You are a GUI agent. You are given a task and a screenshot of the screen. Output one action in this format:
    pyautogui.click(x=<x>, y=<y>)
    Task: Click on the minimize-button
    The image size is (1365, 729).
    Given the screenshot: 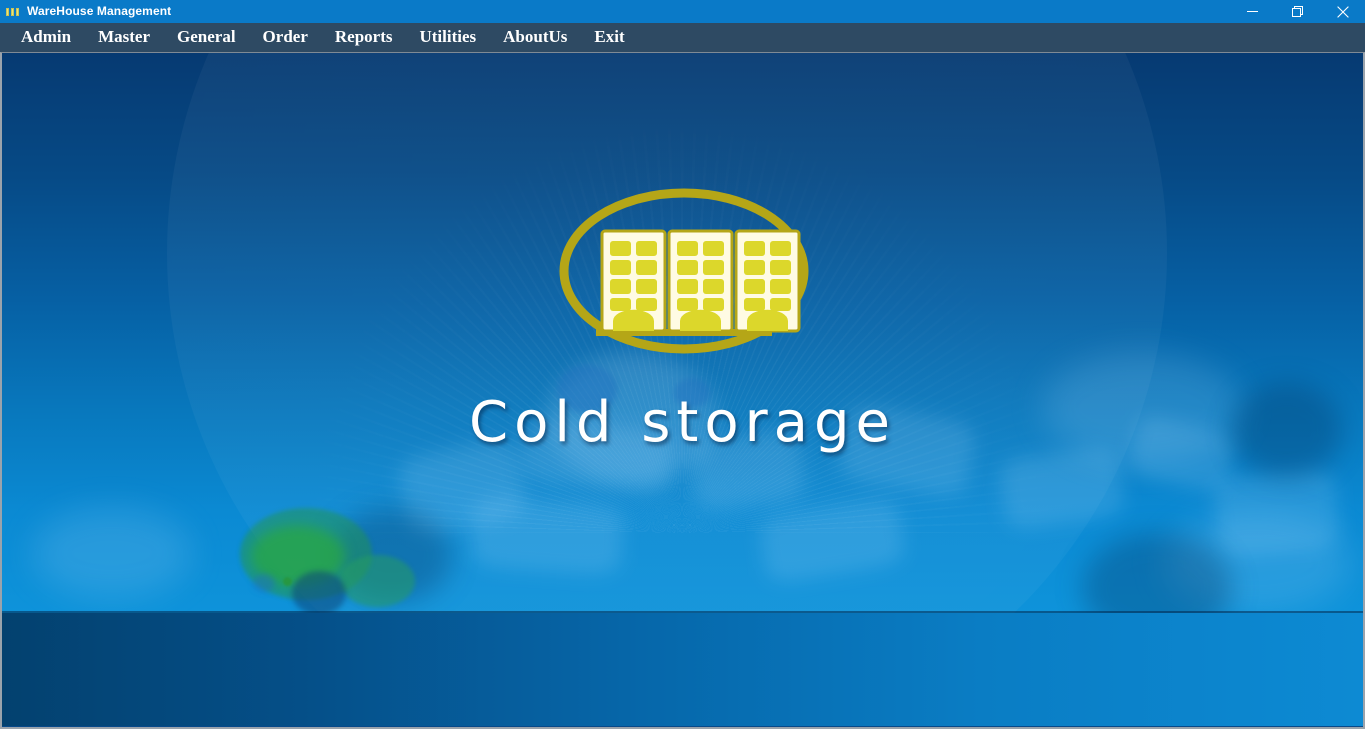 What is the action you would take?
    pyautogui.click(x=1252, y=11)
    